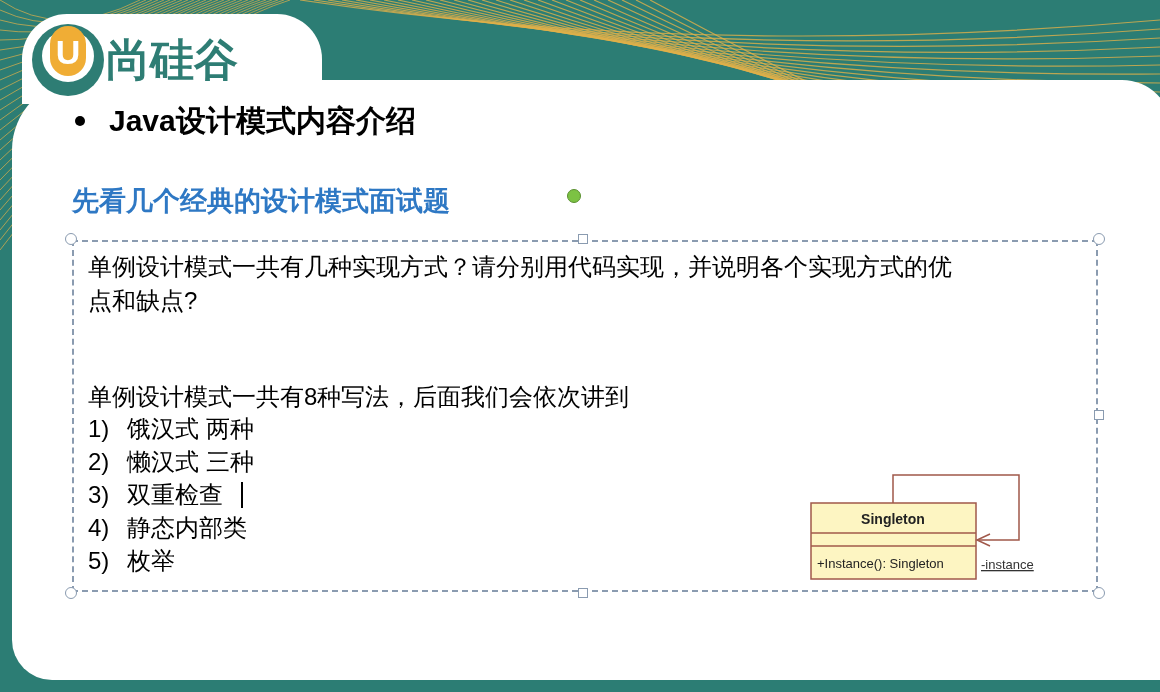 The height and width of the screenshot is (692, 1160). I want to click on list-number: 3), so click(99, 495).